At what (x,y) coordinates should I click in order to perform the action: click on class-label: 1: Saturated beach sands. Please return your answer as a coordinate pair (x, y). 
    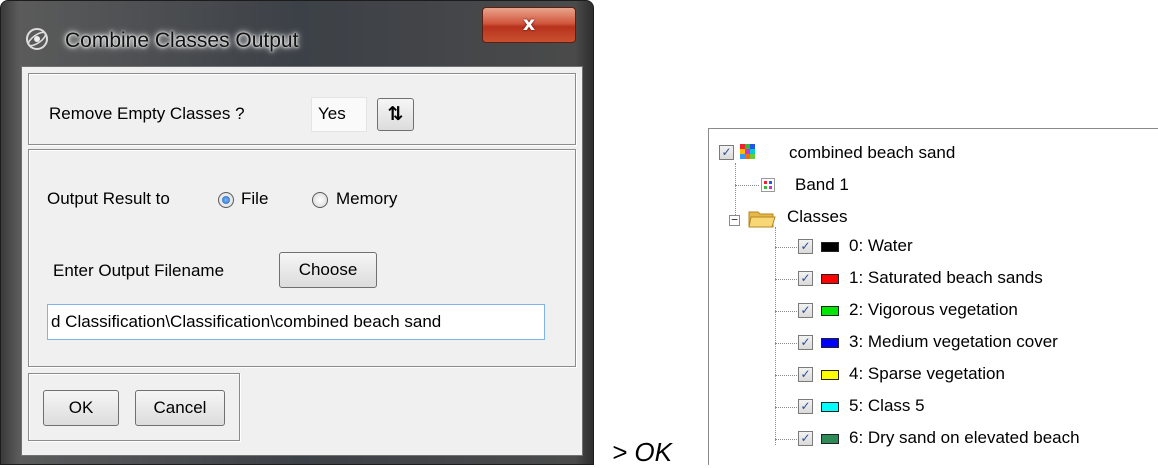
    Looking at the image, I should click on (946, 278).